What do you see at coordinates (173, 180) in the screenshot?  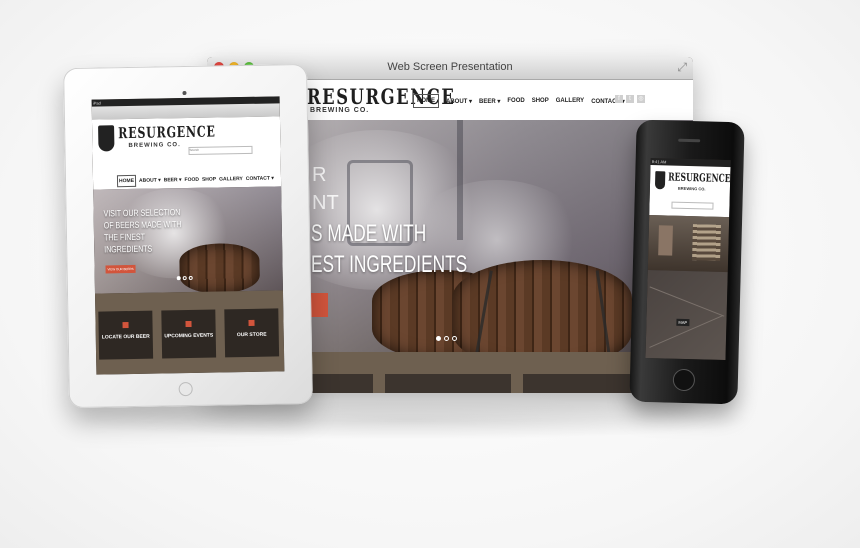 I see `ipad-nav-beer: BEER ▾` at bounding box center [173, 180].